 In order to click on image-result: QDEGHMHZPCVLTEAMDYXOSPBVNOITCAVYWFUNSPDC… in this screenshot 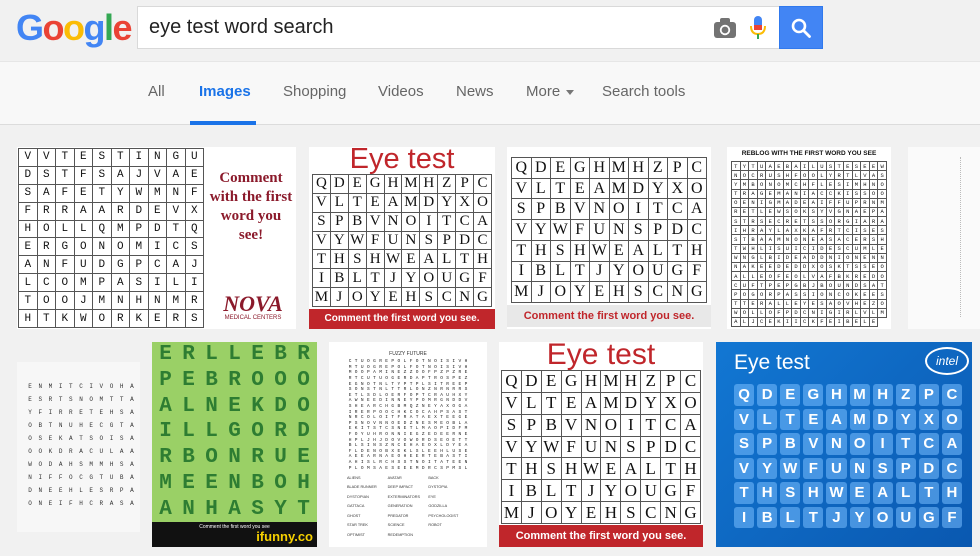, I will do `click(609, 238)`.